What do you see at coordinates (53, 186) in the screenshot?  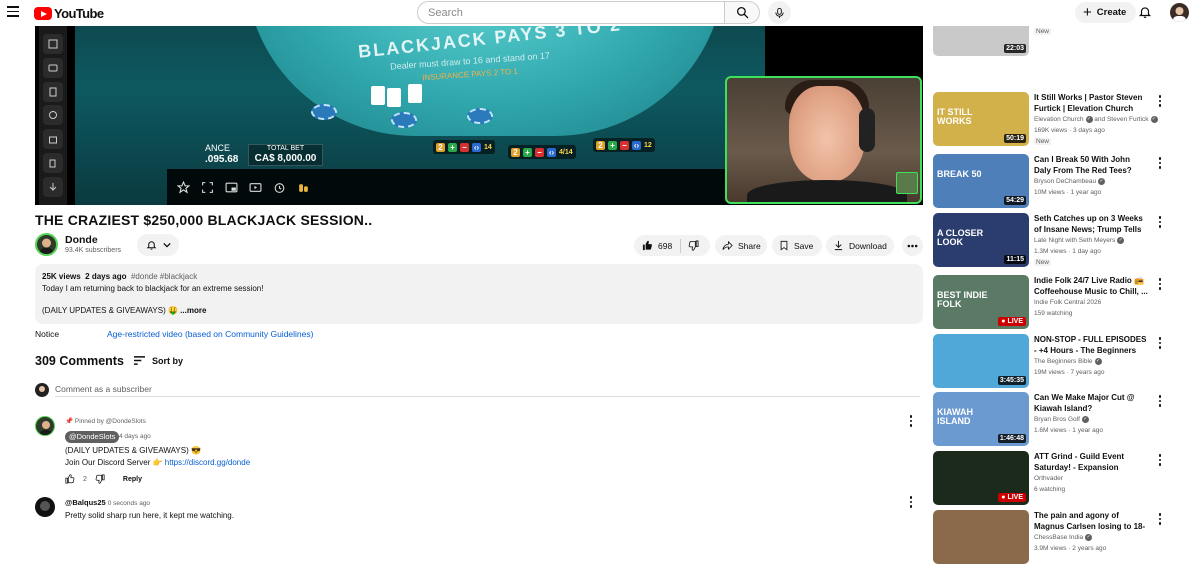 I see `cashout-icon` at bounding box center [53, 186].